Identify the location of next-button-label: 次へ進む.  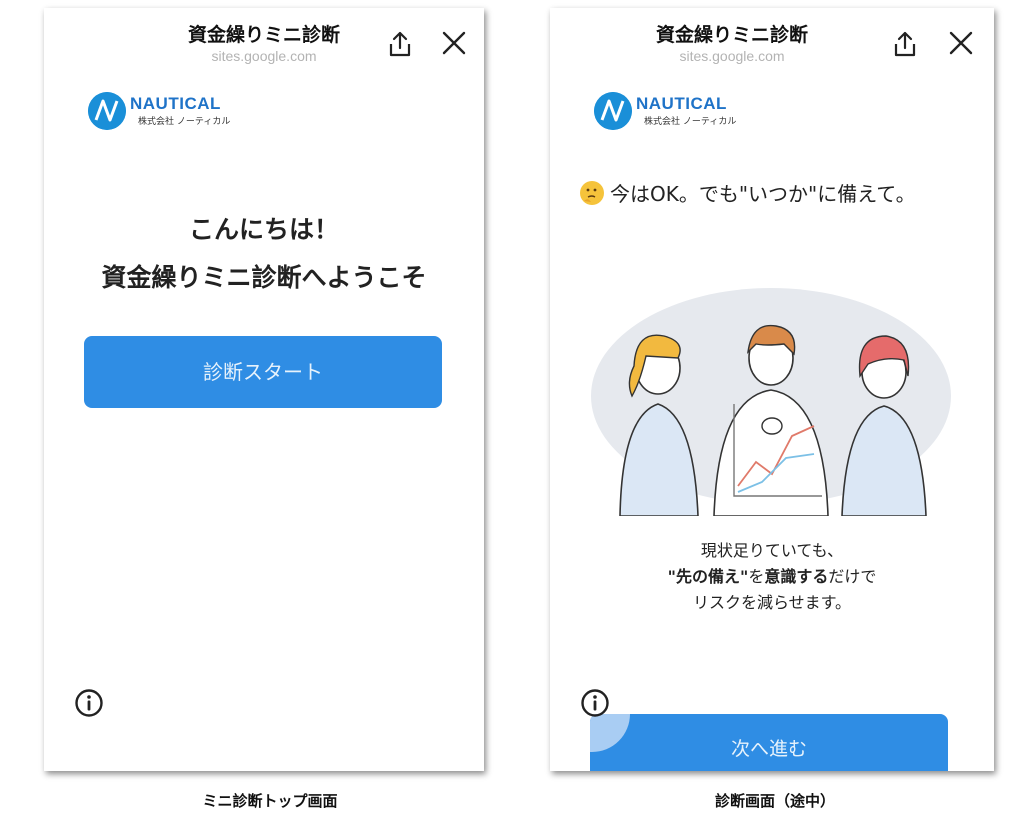
(768, 749).